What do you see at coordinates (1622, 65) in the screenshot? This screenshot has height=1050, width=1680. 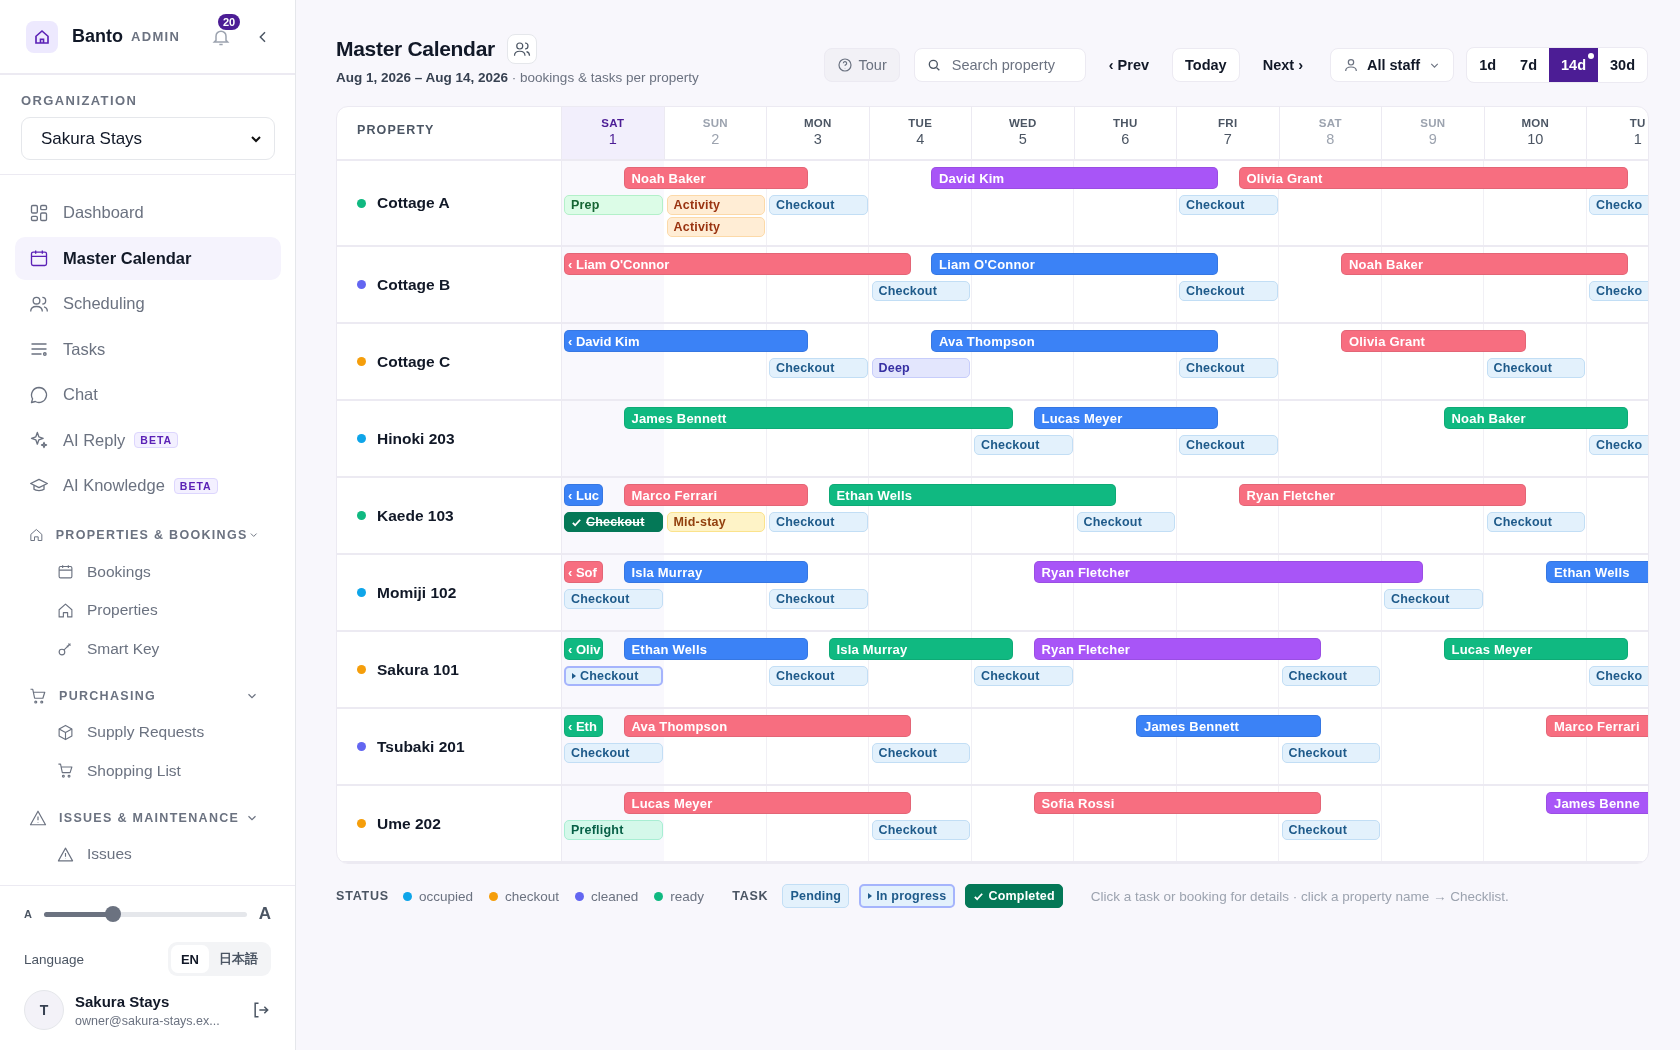 I see `range-tab: 30d` at bounding box center [1622, 65].